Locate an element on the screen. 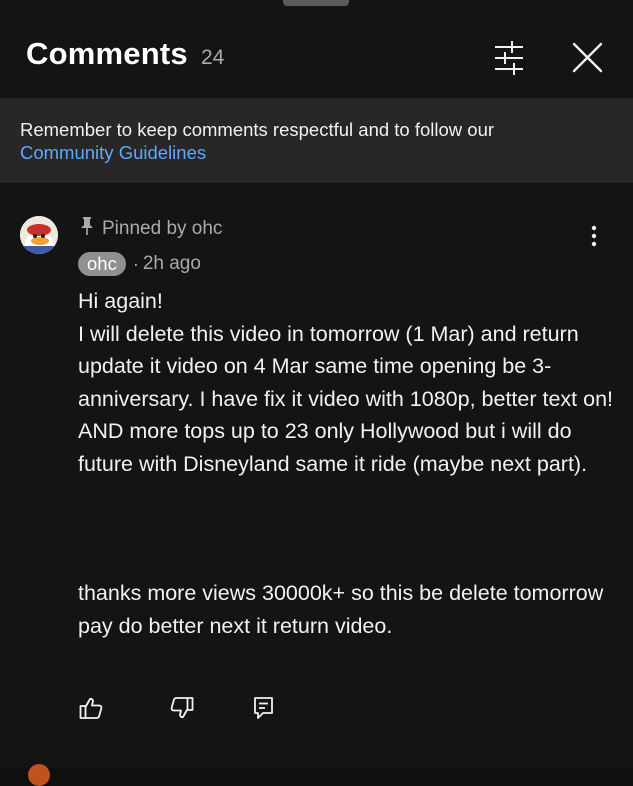  duck-avatar-image is located at coordinates (39, 235).